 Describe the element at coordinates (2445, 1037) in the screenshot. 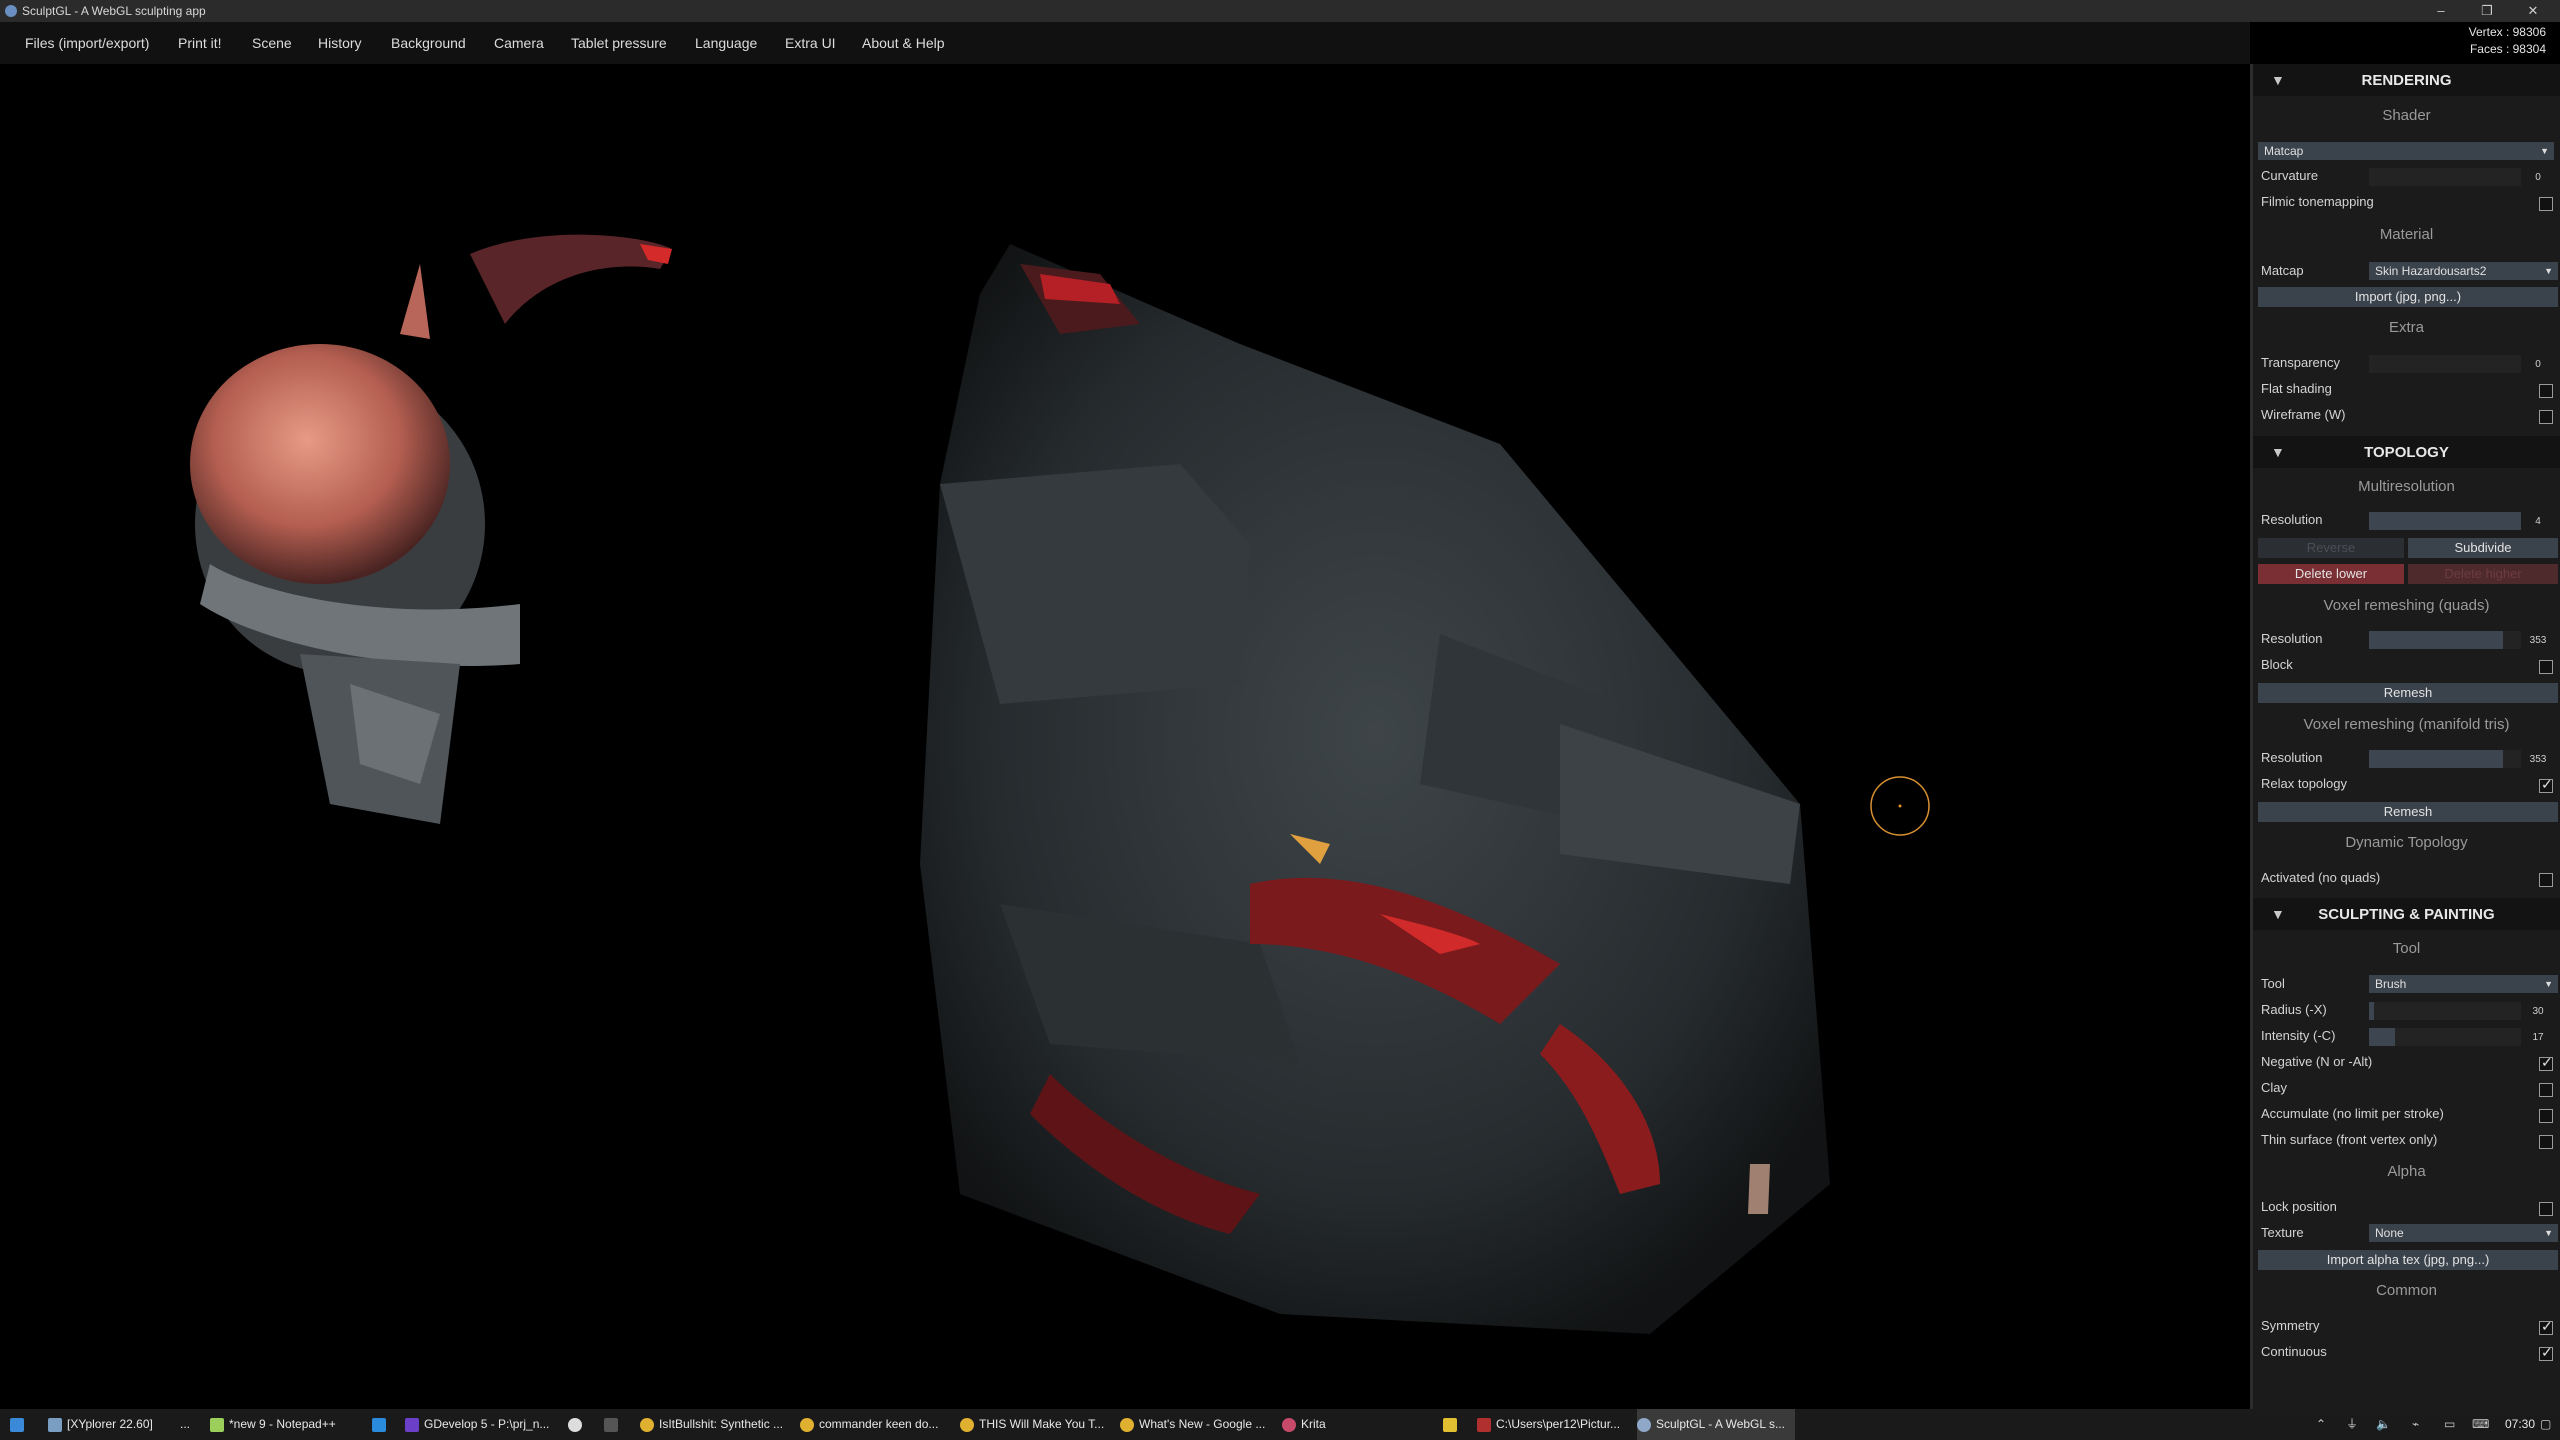

I see `intensity-slider` at that location.